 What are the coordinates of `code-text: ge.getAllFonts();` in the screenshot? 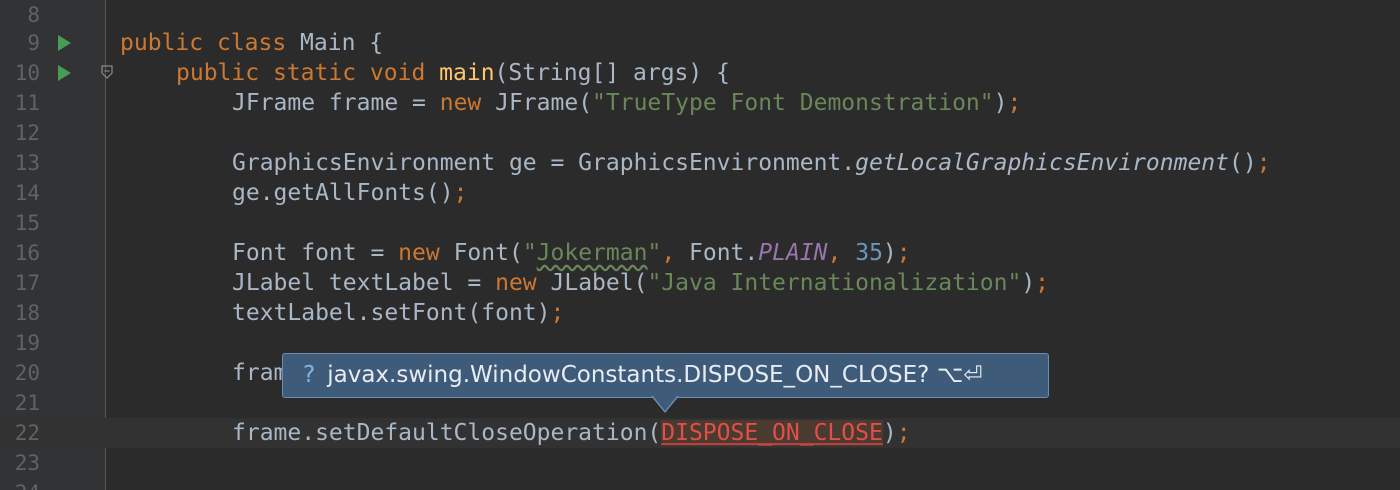 It's located at (349, 193).